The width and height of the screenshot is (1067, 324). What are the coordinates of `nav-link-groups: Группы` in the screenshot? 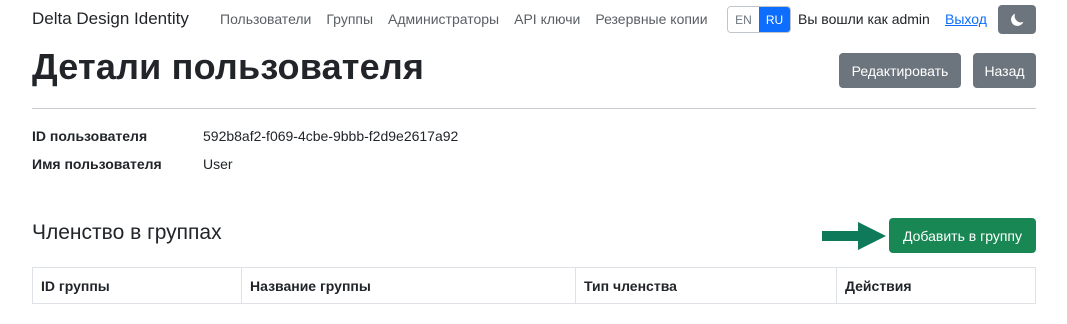 It's located at (349, 19).